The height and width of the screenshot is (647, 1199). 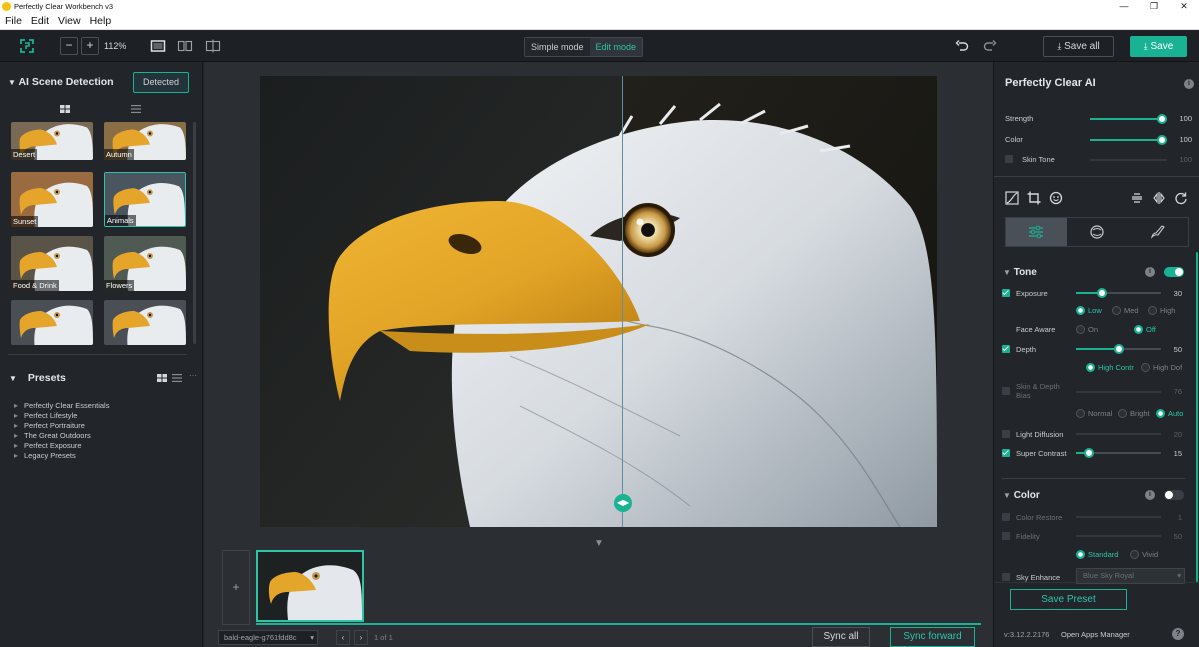 What do you see at coordinates (1169, 413) in the screenshot?
I see `bias-auto-radio: Auto` at bounding box center [1169, 413].